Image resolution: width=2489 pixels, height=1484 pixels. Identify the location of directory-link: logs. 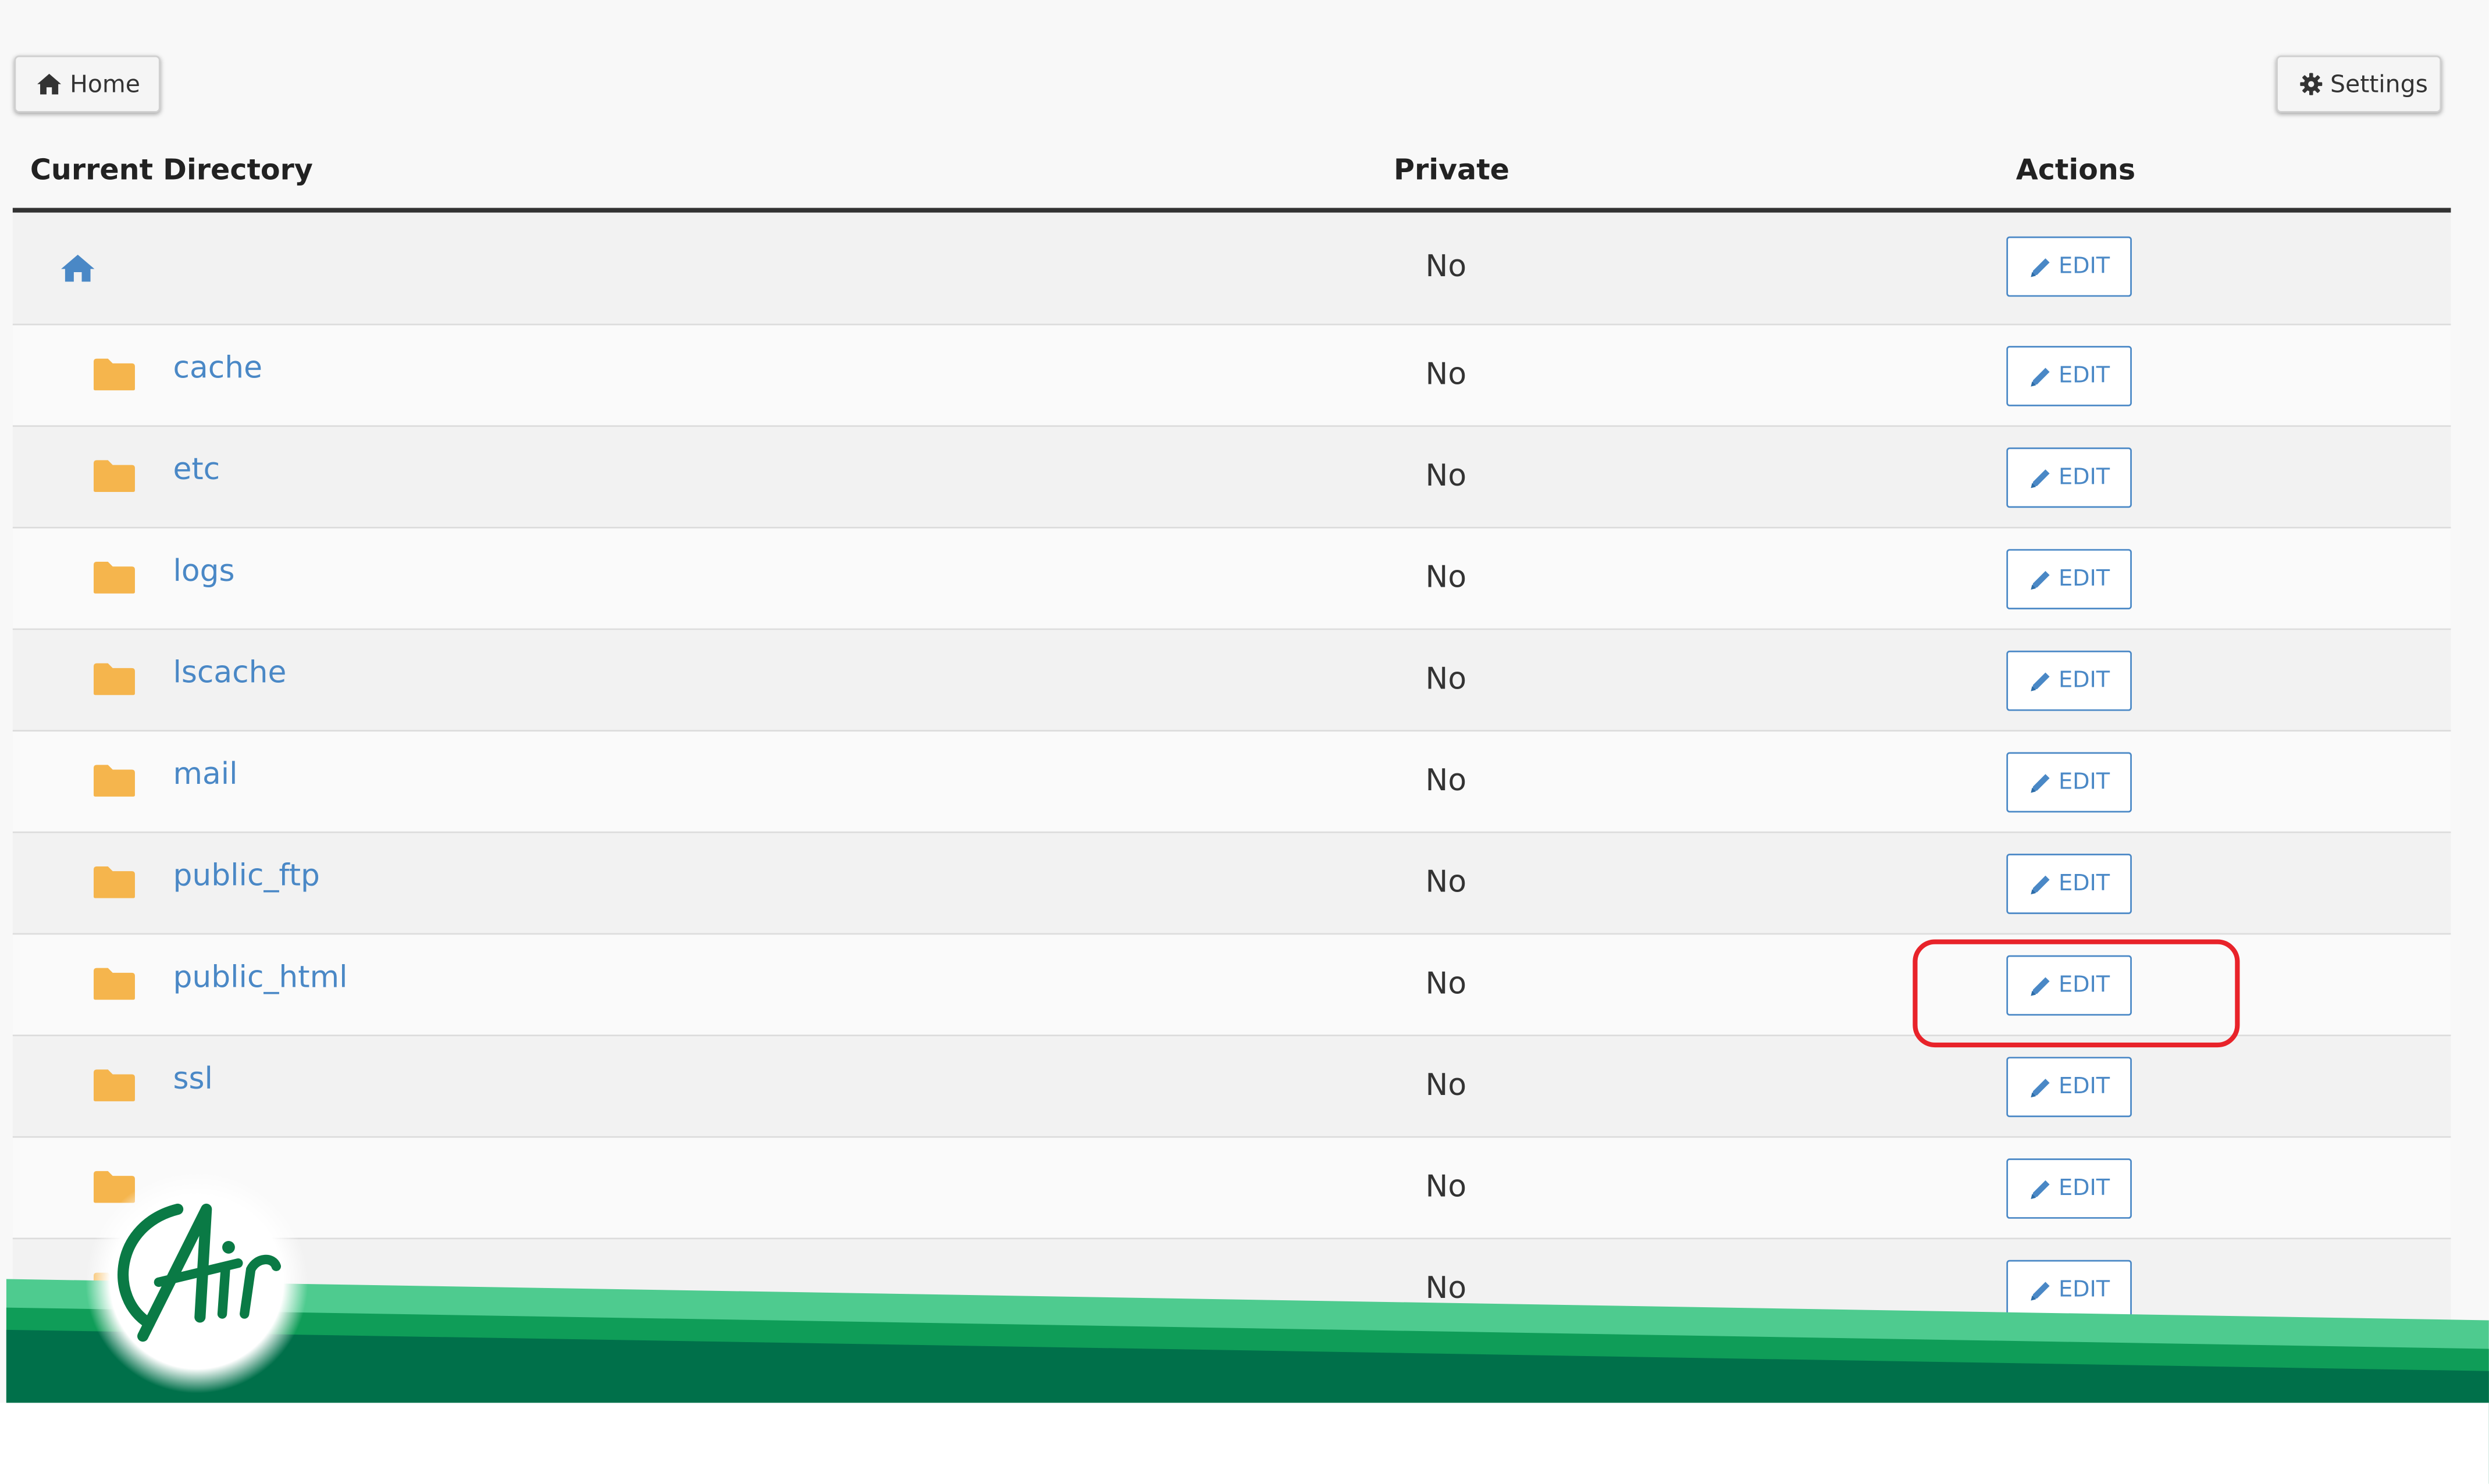
(203, 571).